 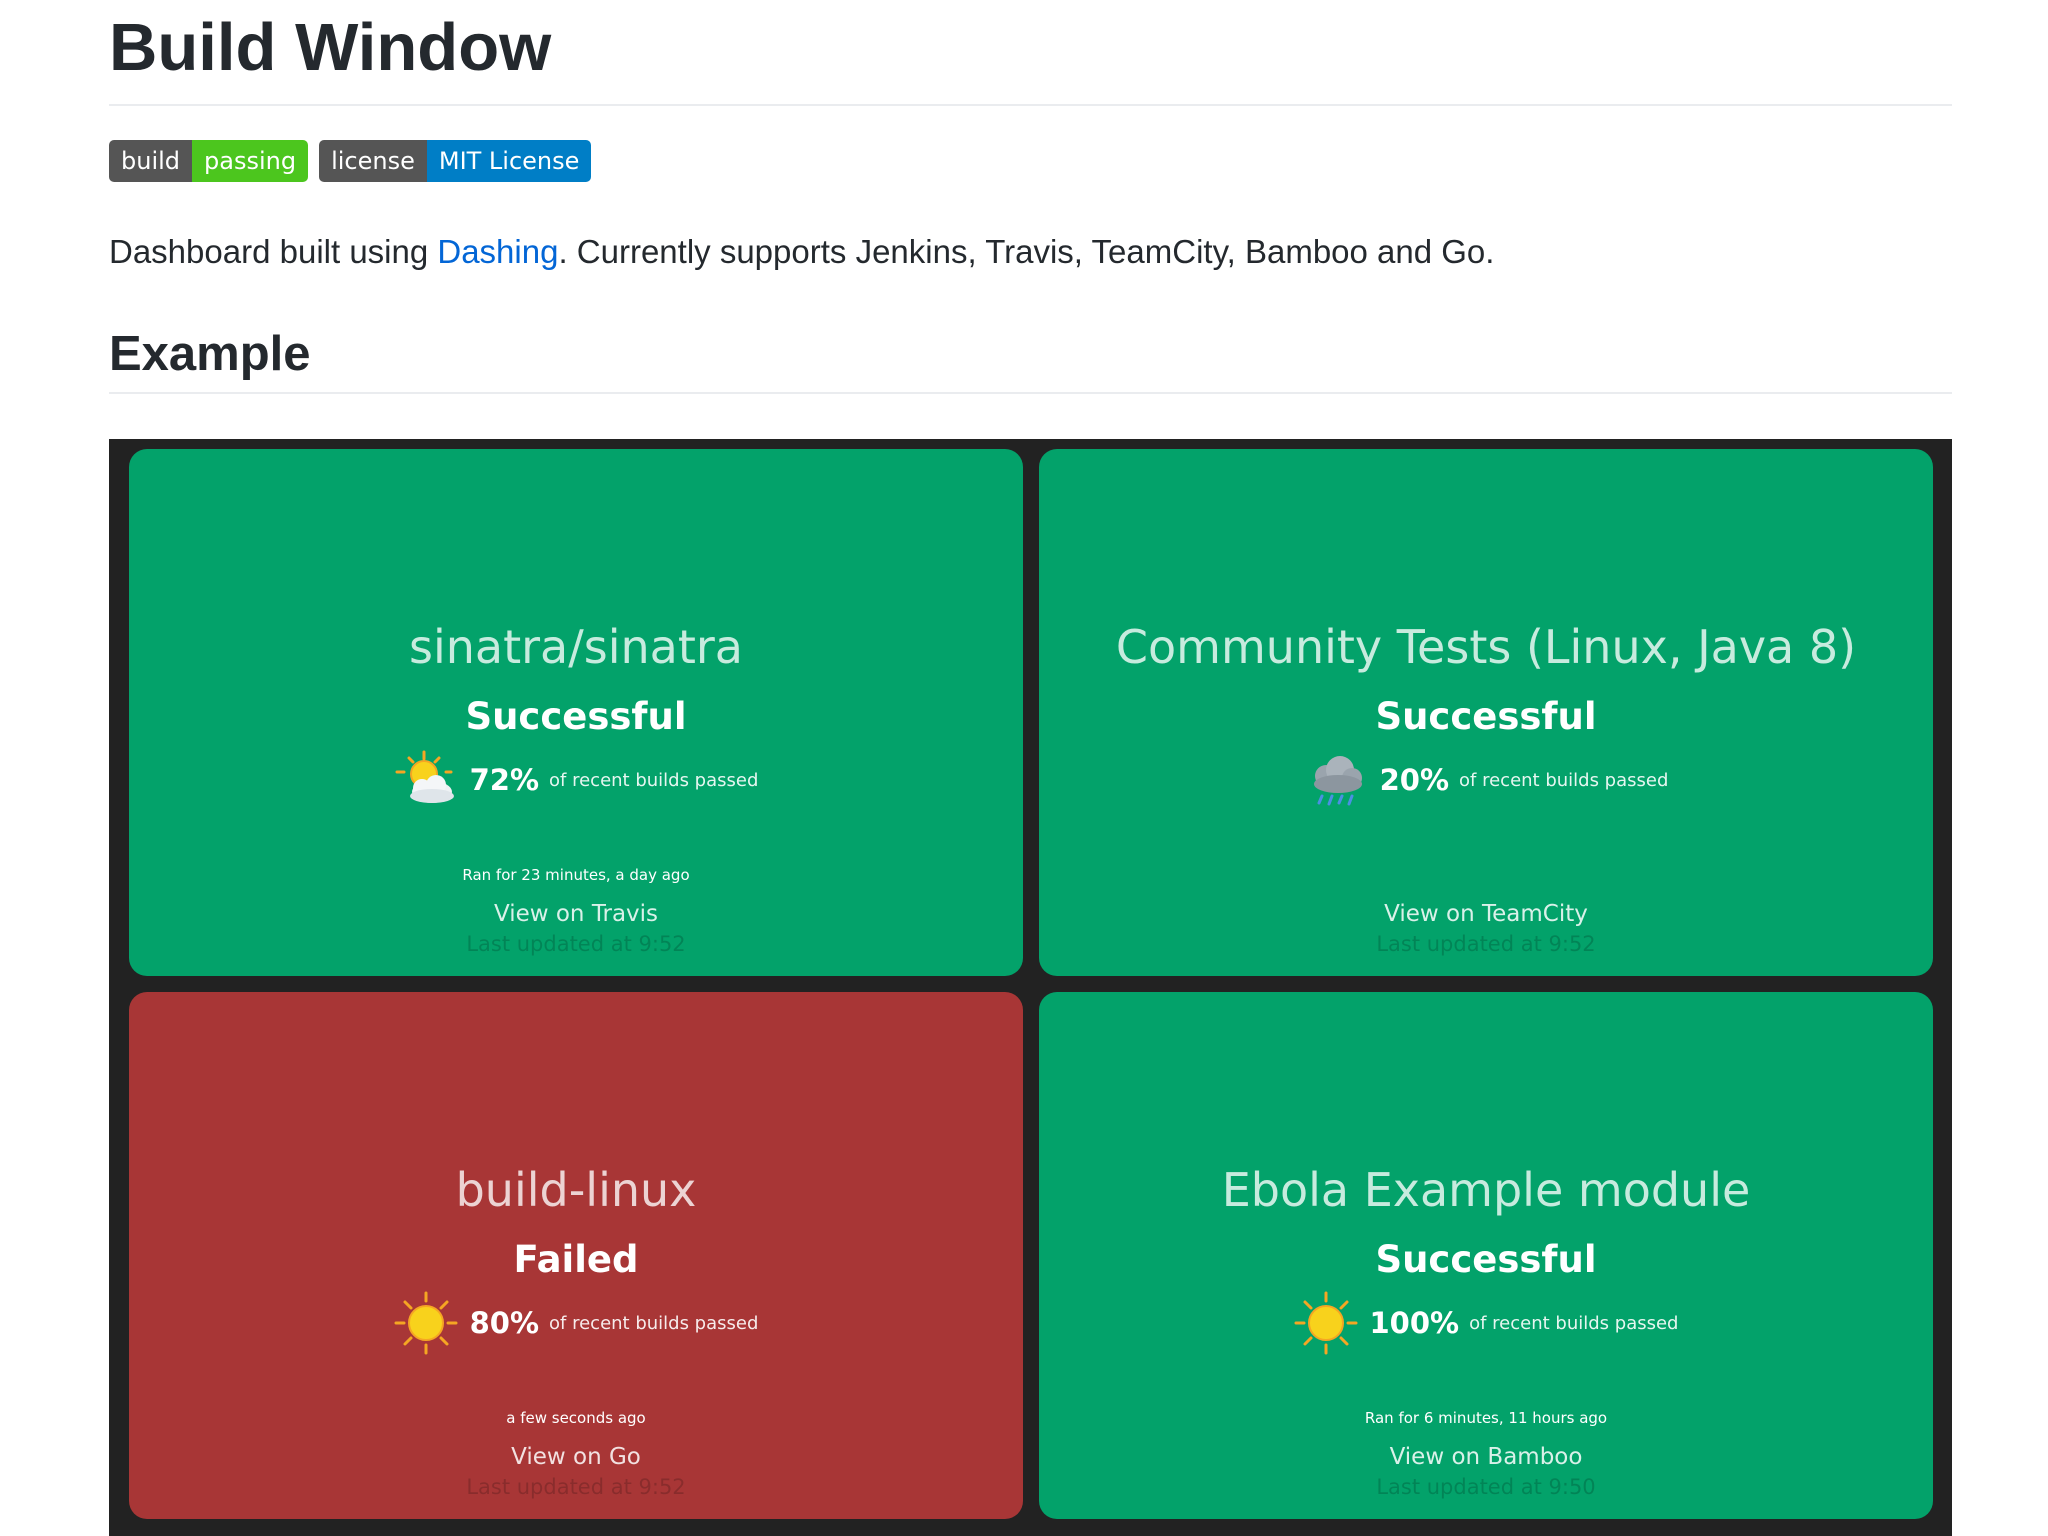 What do you see at coordinates (576, 875) in the screenshot?
I see `widget-duration: Ran for 23 minutes, a day ago` at bounding box center [576, 875].